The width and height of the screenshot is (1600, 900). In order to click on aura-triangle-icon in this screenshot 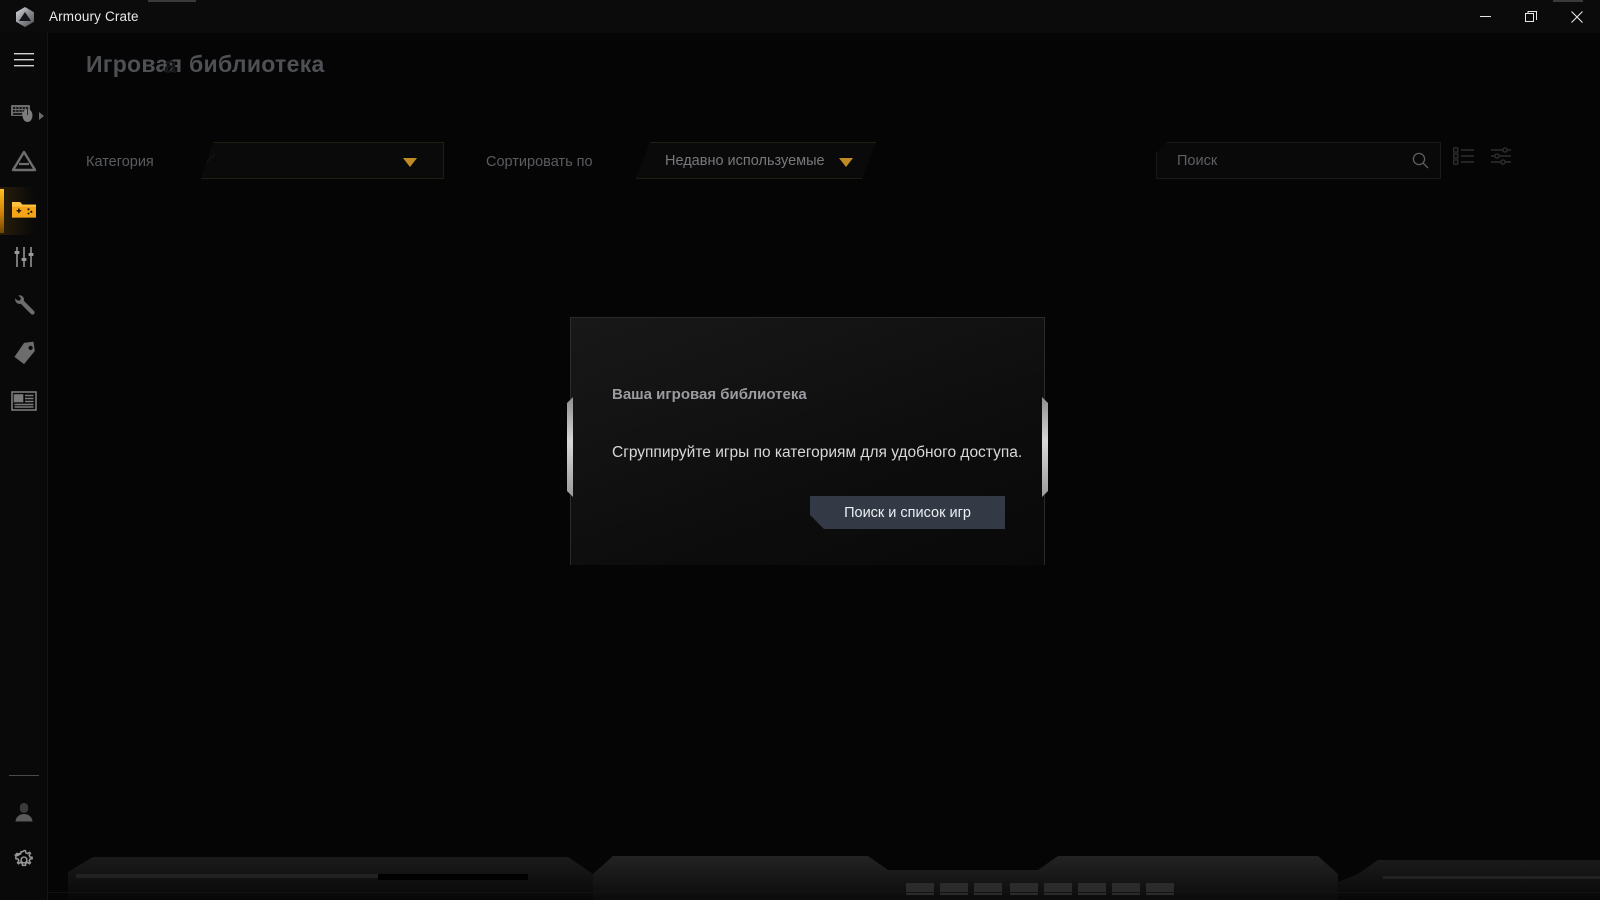, I will do `click(24, 163)`.